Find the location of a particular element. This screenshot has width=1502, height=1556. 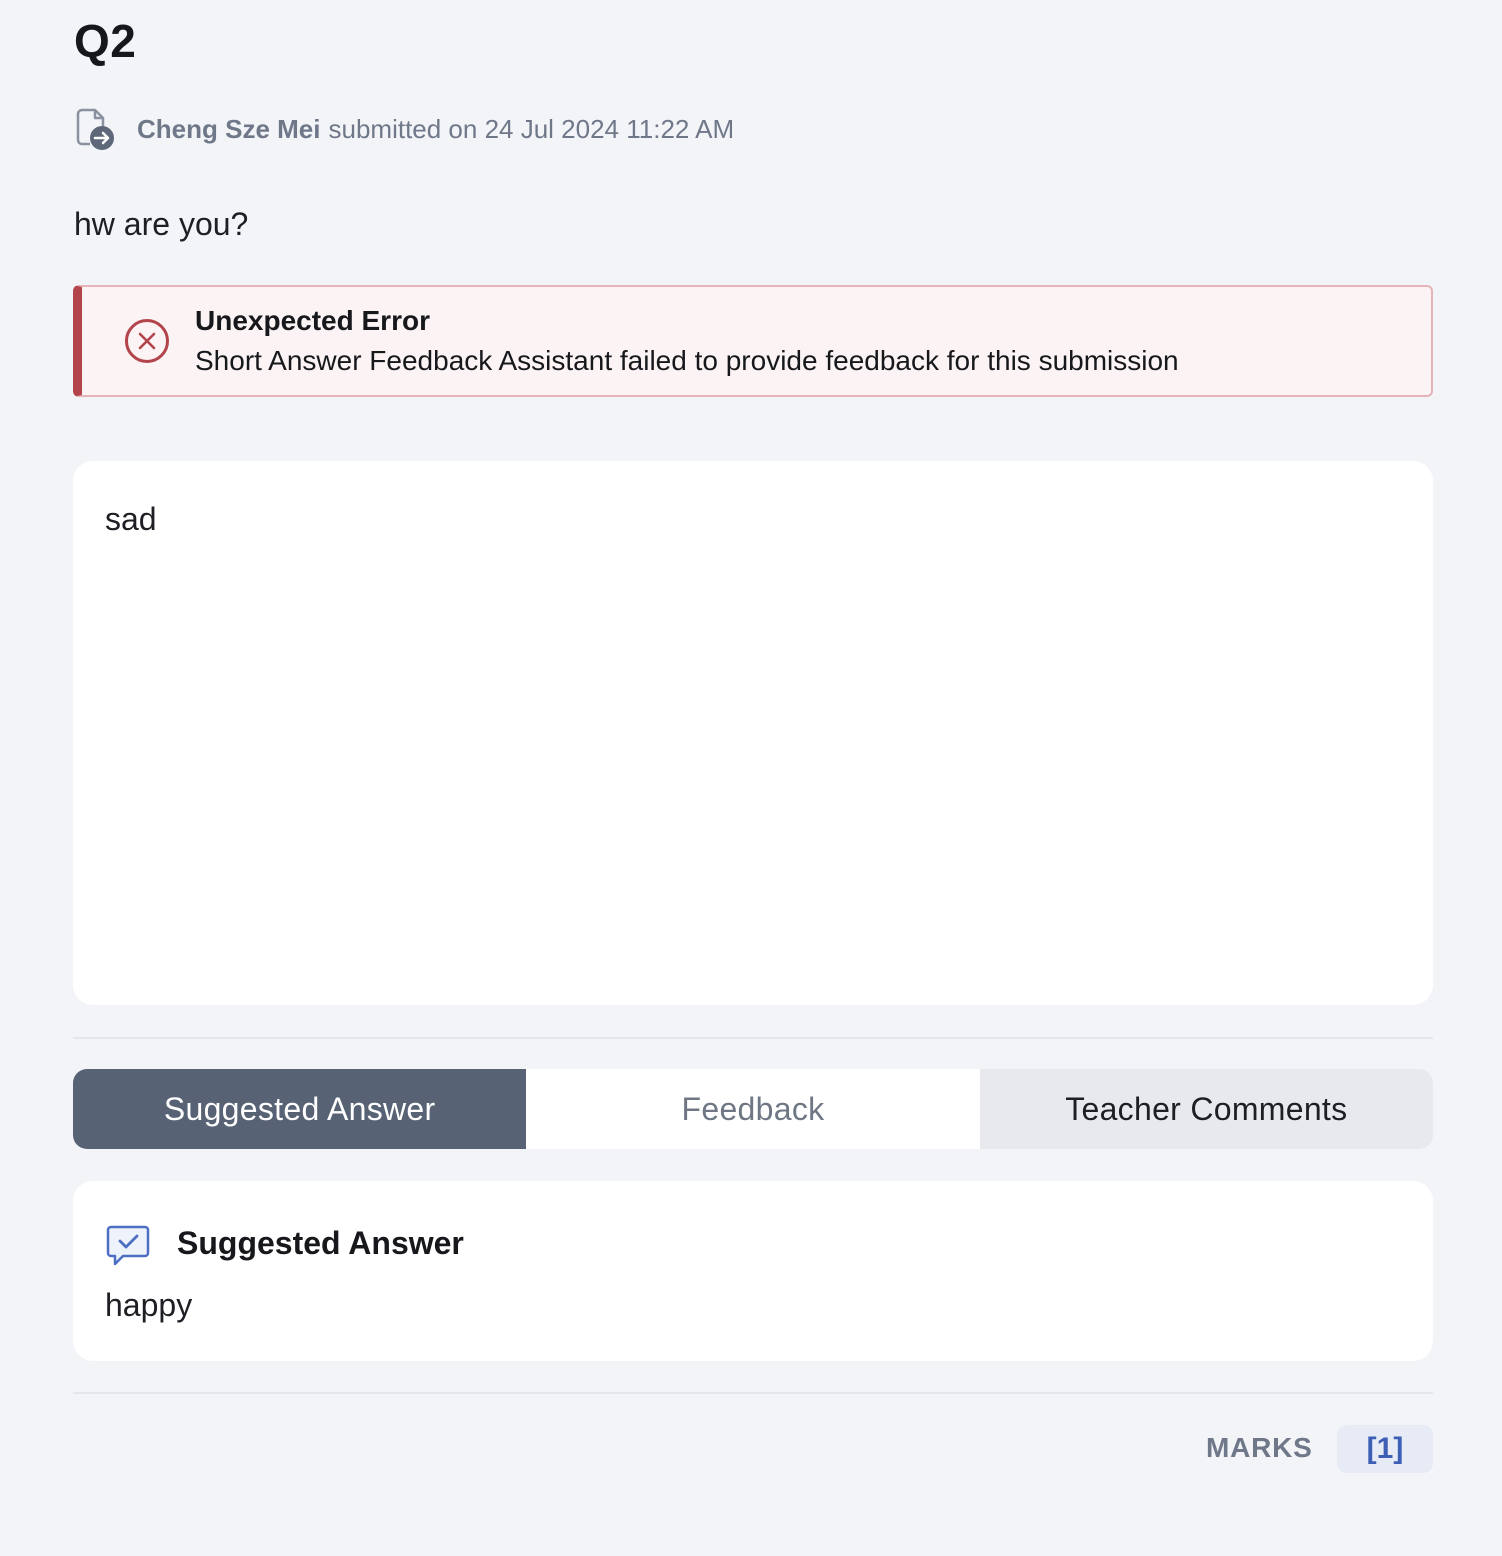

x-circle-icon is located at coordinates (147, 341).